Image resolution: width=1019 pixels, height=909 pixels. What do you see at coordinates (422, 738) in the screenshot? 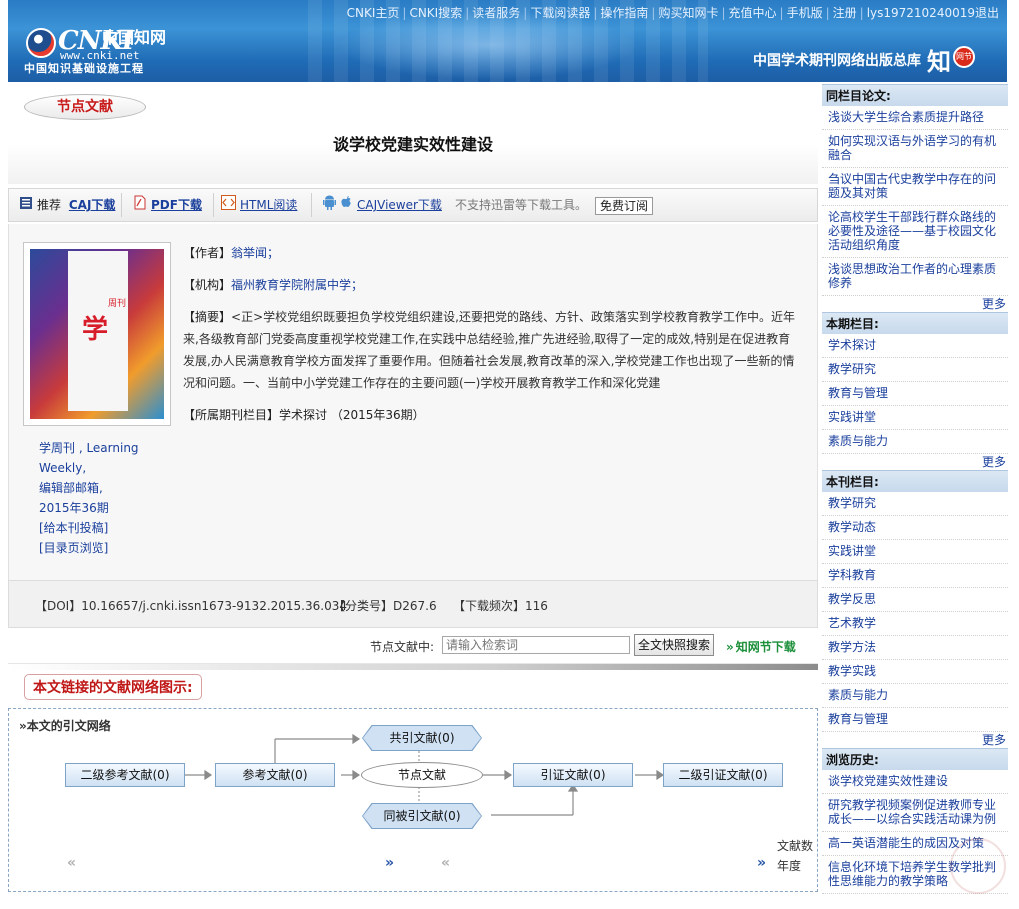
I see `co-cite-node: 共引文献(0)` at bounding box center [422, 738].